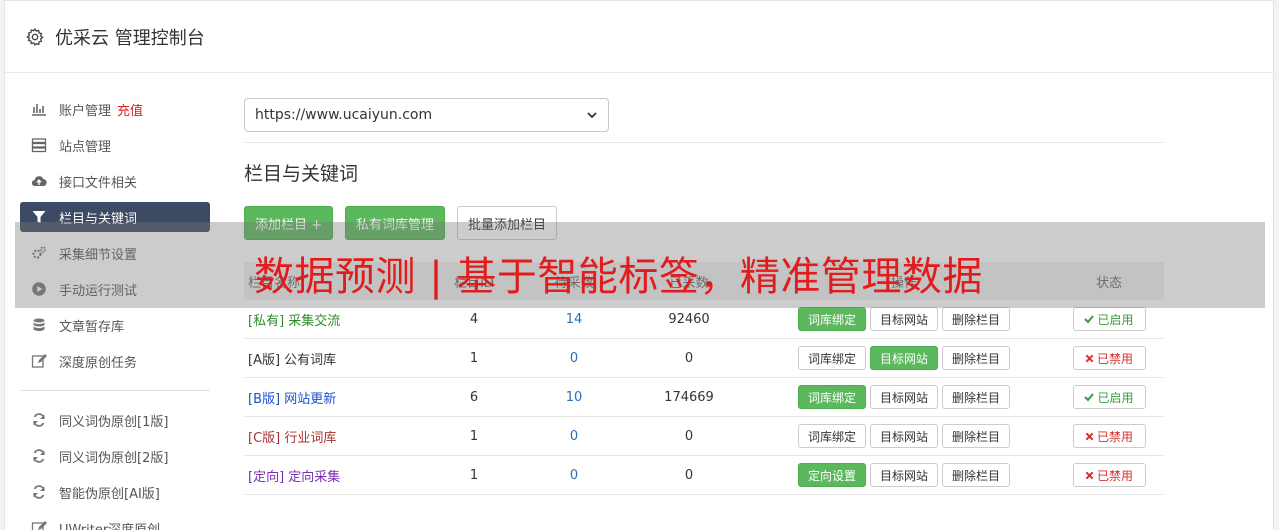 Image resolution: width=1279 pixels, height=530 pixels. What do you see at coordinates (689, 319) in the screenshot?
I see `collected-count: 92460` at bounding box center [689, 319].